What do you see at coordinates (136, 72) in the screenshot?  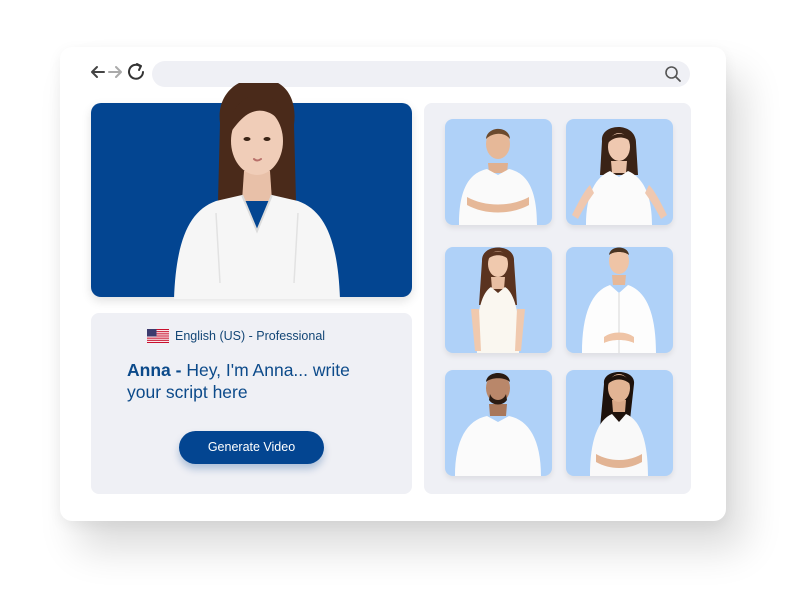 I see `reload-icon` at bounding box center [136, 72].